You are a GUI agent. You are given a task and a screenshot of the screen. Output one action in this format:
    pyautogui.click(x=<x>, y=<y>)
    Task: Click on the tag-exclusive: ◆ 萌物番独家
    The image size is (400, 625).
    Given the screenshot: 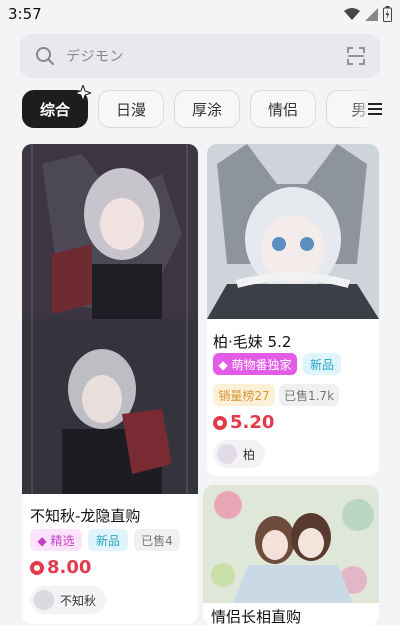 What is the action you would take?
    pyautogui.click(x=255, y=364)
    